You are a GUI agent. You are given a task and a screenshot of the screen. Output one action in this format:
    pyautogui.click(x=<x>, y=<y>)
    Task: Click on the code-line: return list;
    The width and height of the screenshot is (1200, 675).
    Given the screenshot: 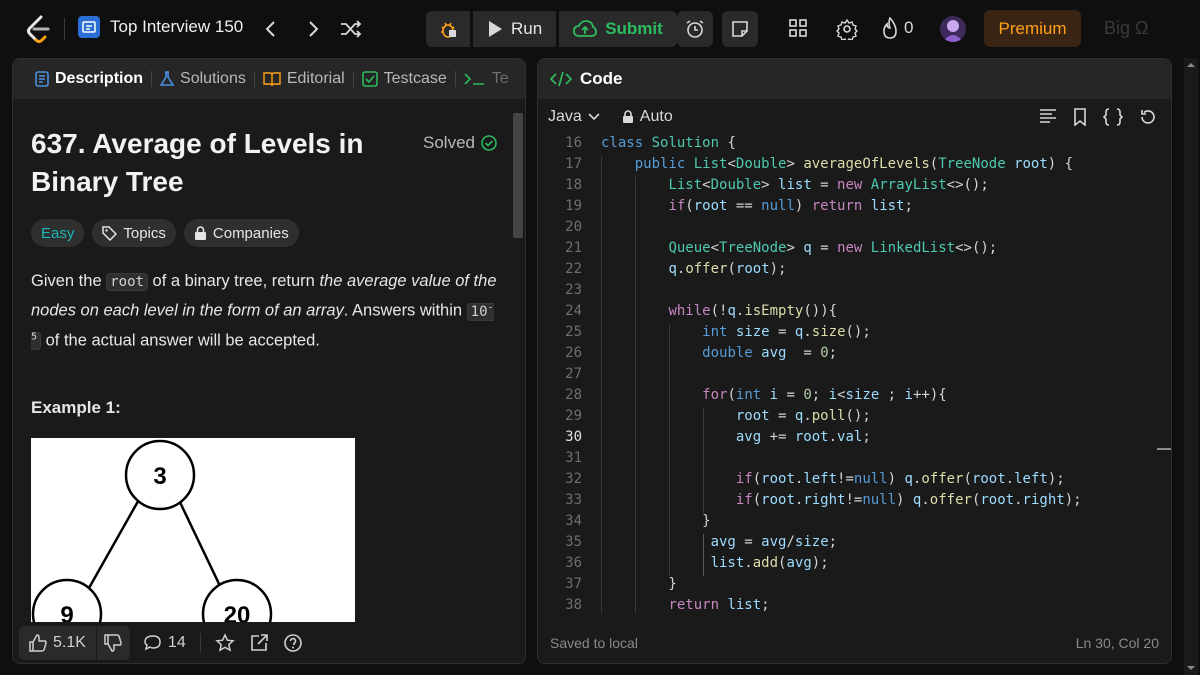 What is the action you would take?
    pyautogui.click(x=719, y=605)
    